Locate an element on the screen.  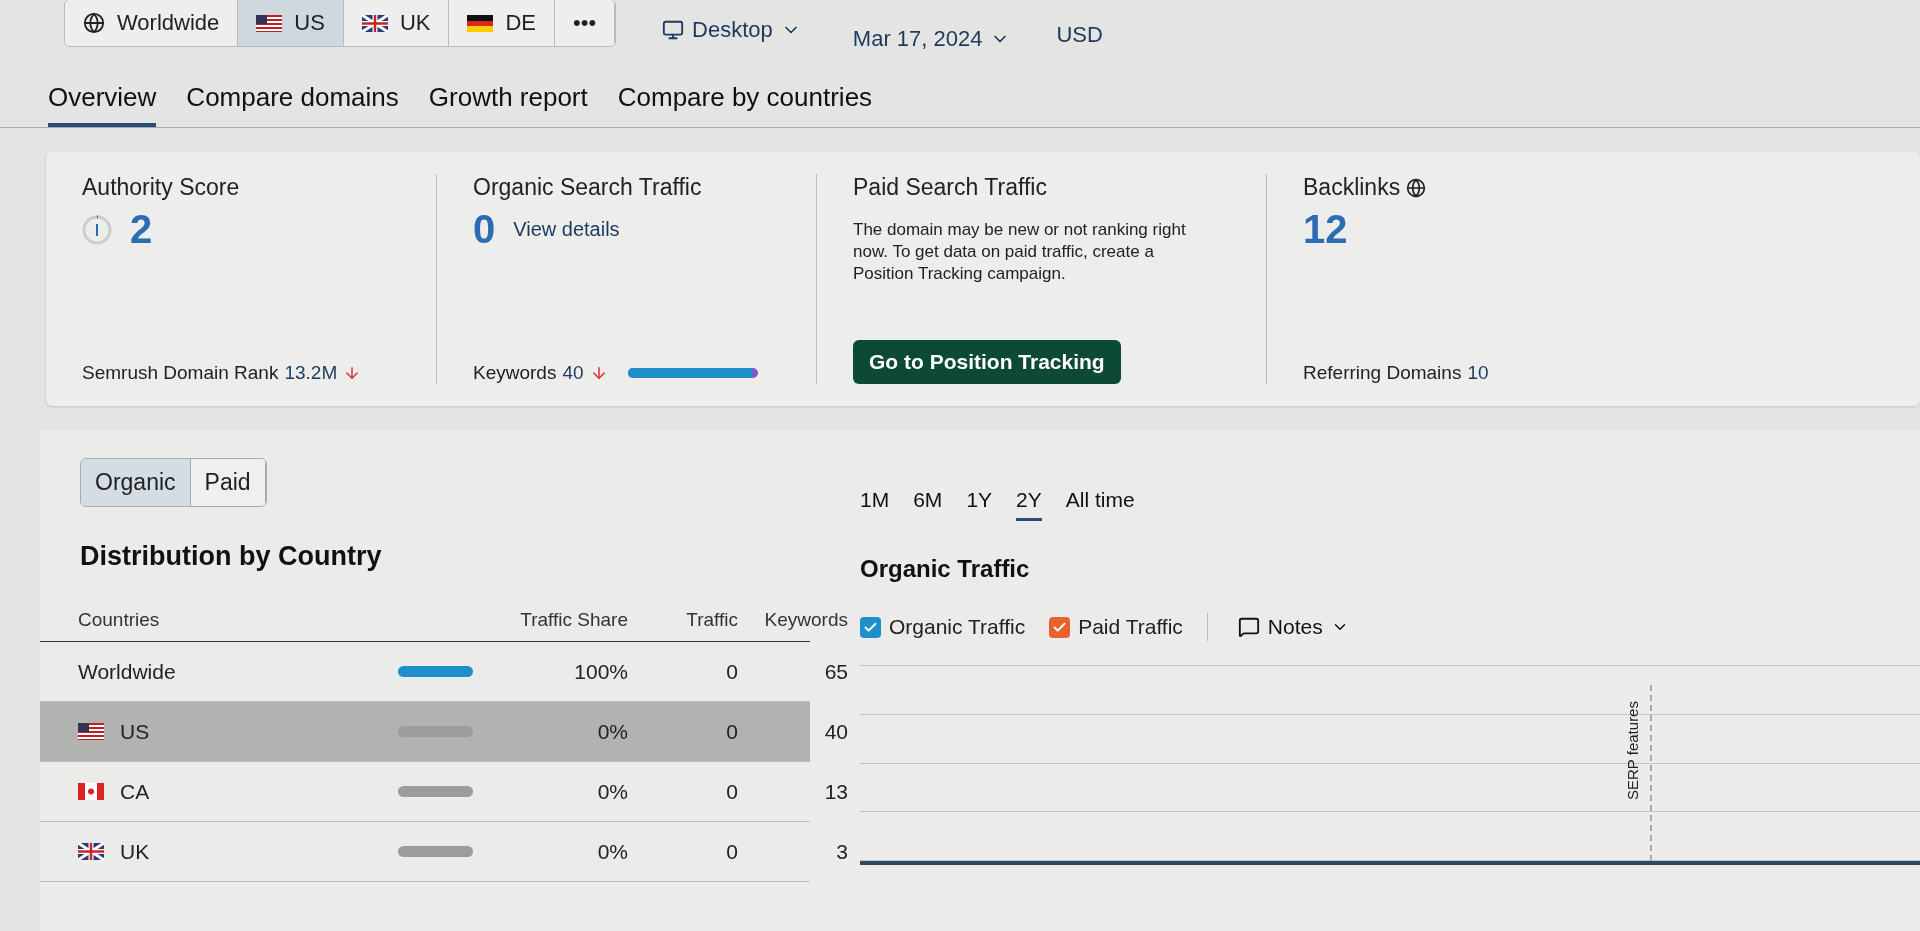
metric-title: Organic Search Traffic is located at coordinates (588, 187).